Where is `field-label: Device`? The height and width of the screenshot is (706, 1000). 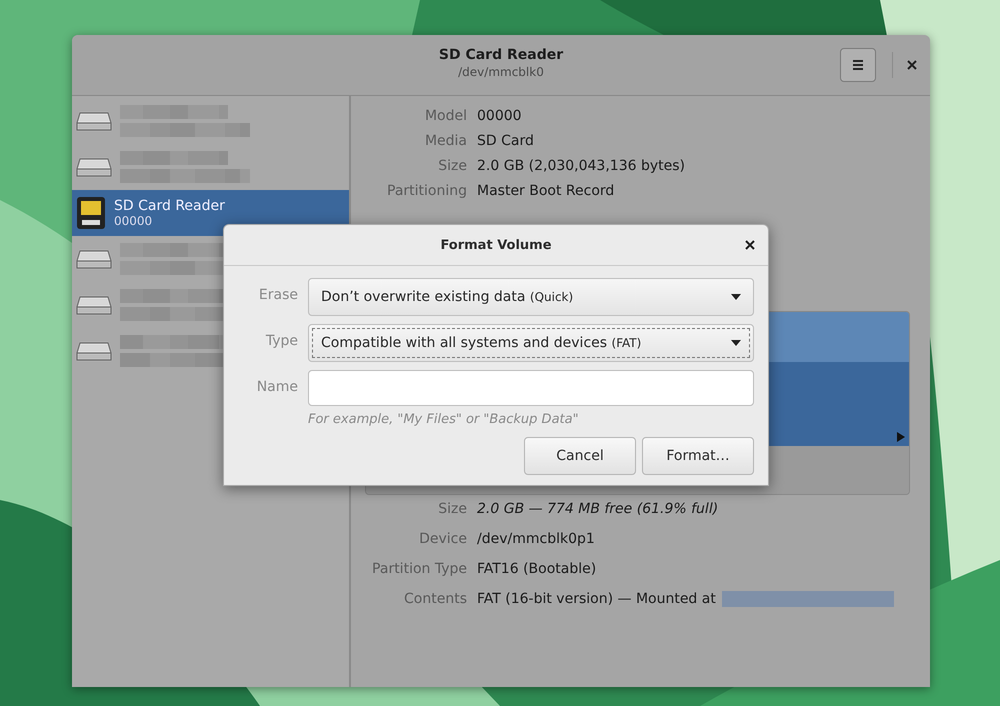
field-label: Device is located at coordinates (442, 539).